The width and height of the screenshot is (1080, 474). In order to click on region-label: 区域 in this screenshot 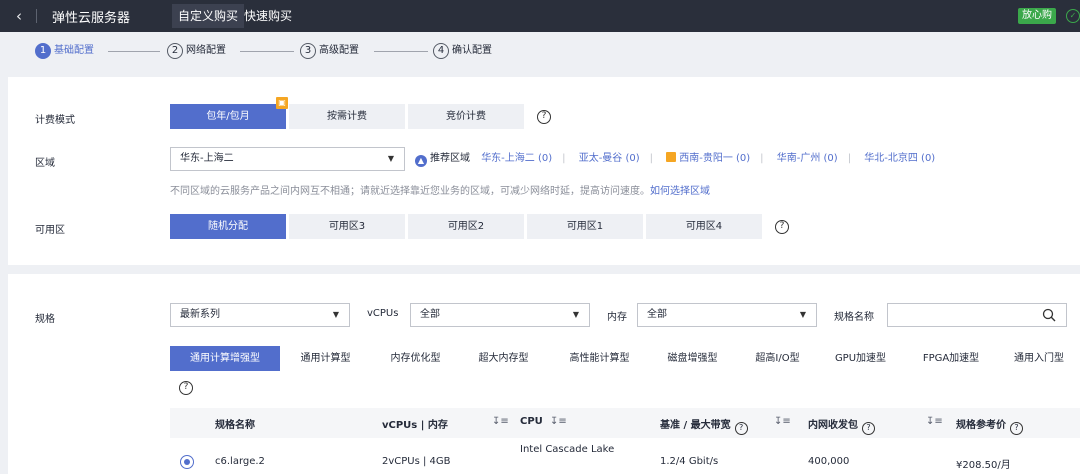, I will do `click(45, 163)`.